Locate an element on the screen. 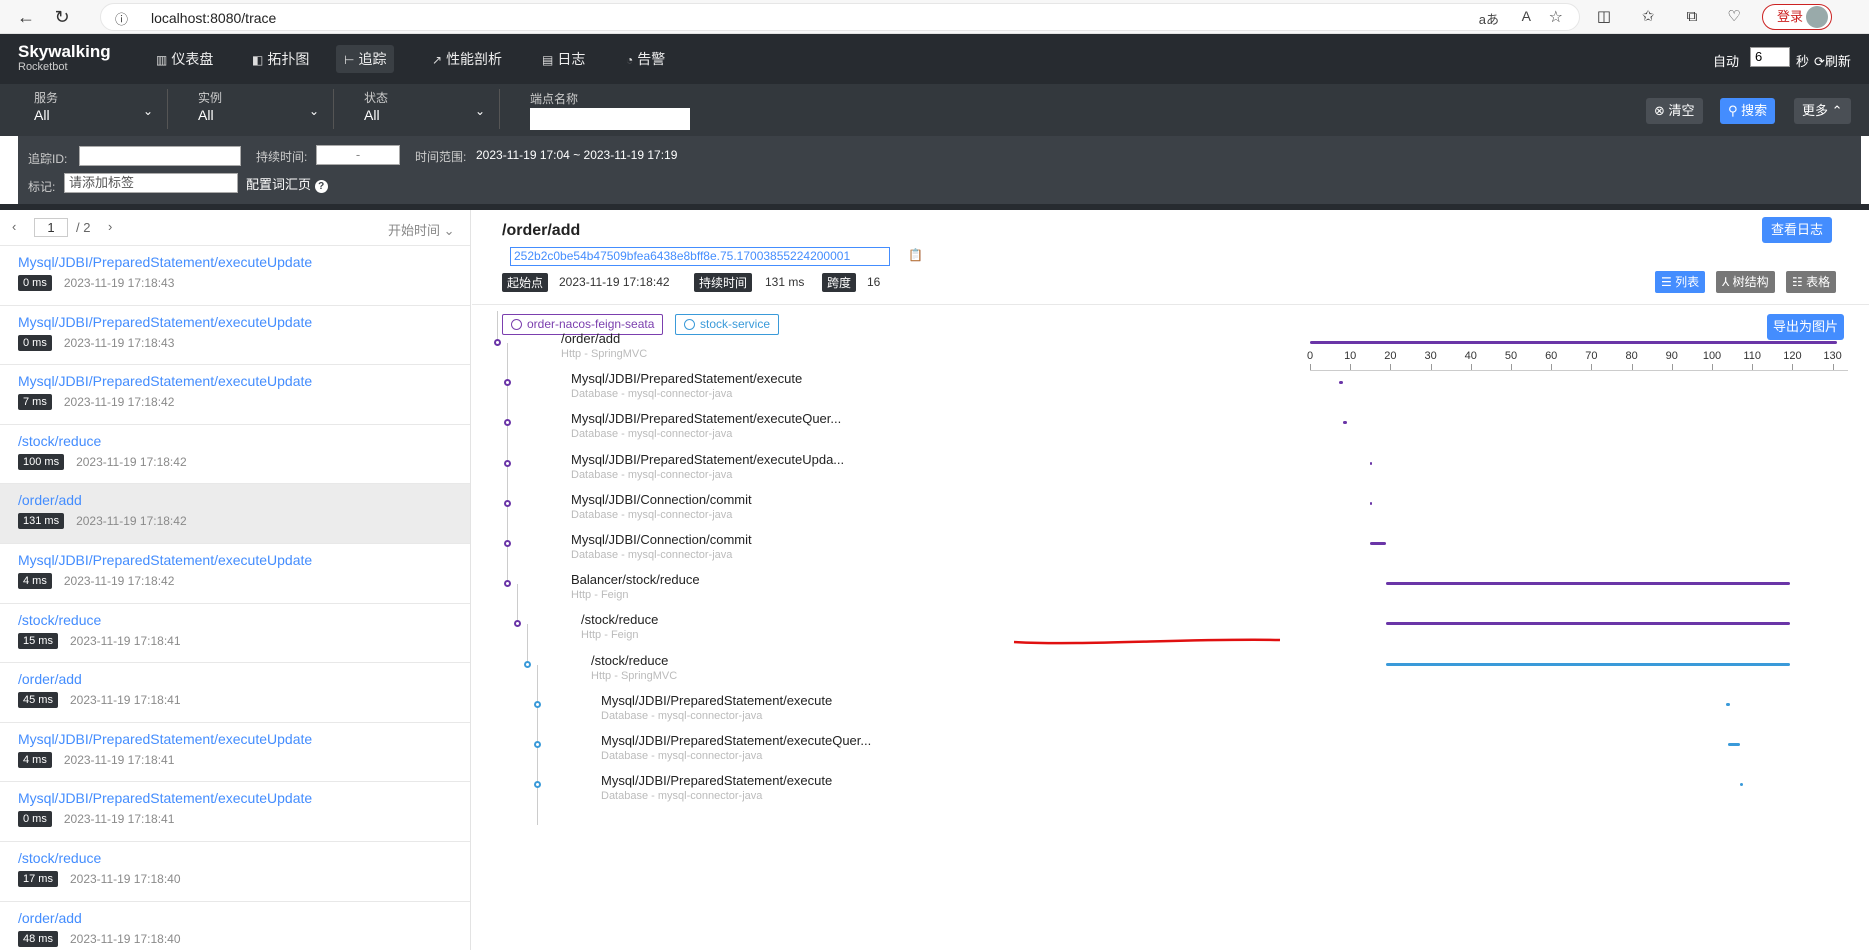  chevron-right-icon: › is located at coordinates (110, 226).